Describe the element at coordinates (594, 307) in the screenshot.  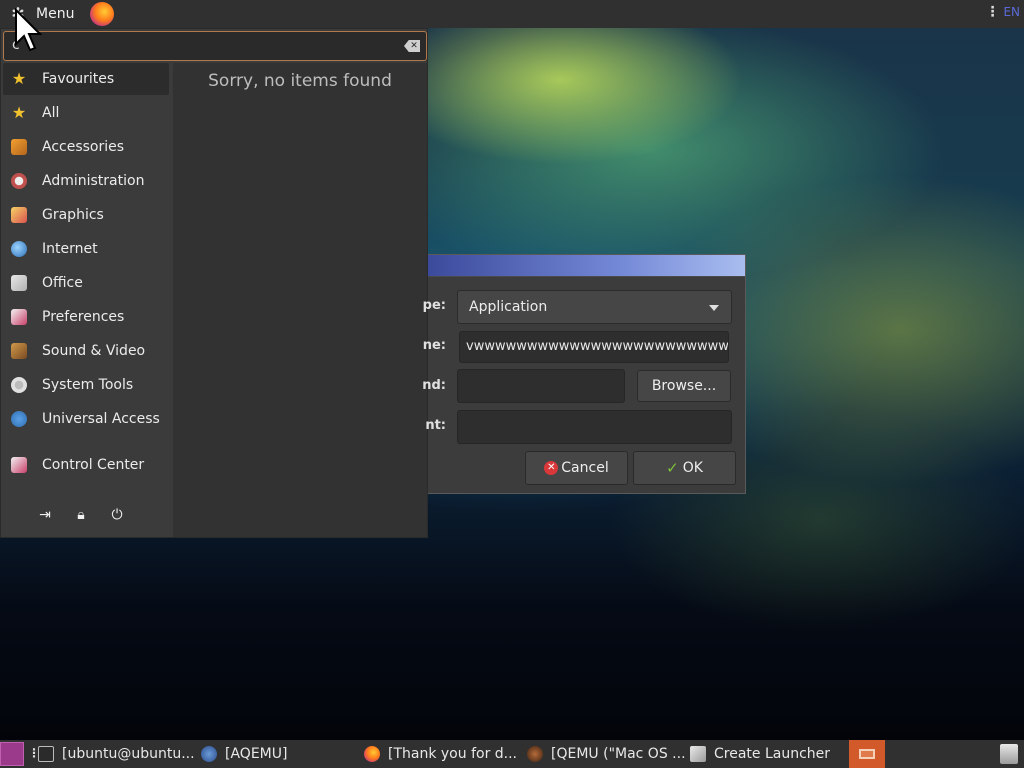
I see `type-combo: Application` at that location.